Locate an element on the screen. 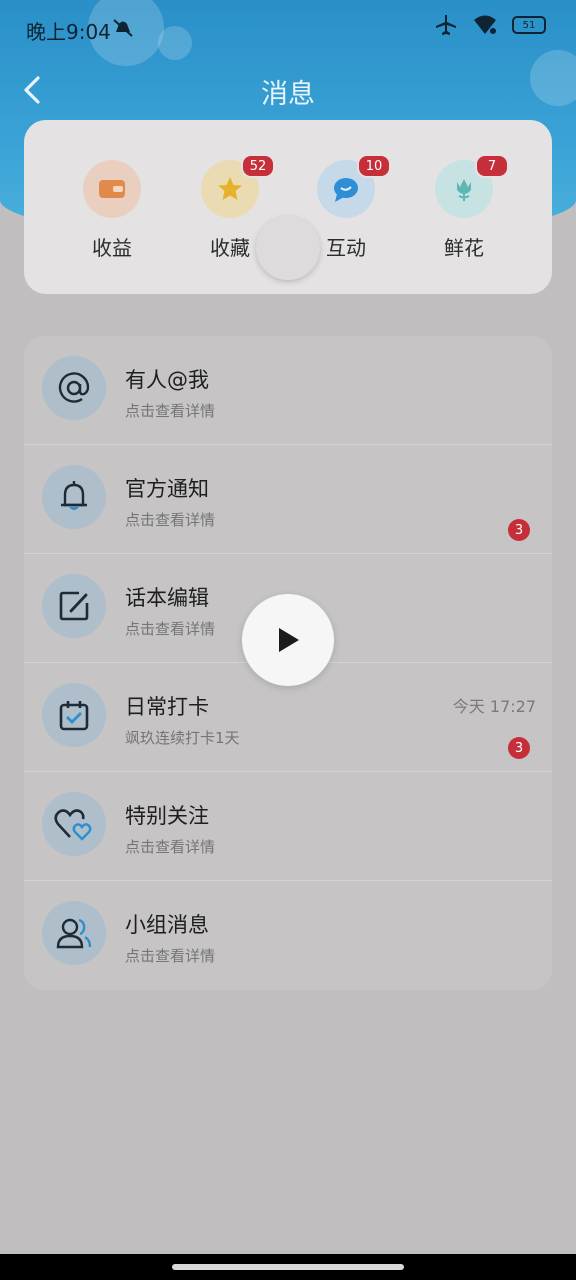 Image resolution: width=576 pixels, height=1280 pixels. list-item-time: 今天 17:27 is located at coordinates (494, 706).